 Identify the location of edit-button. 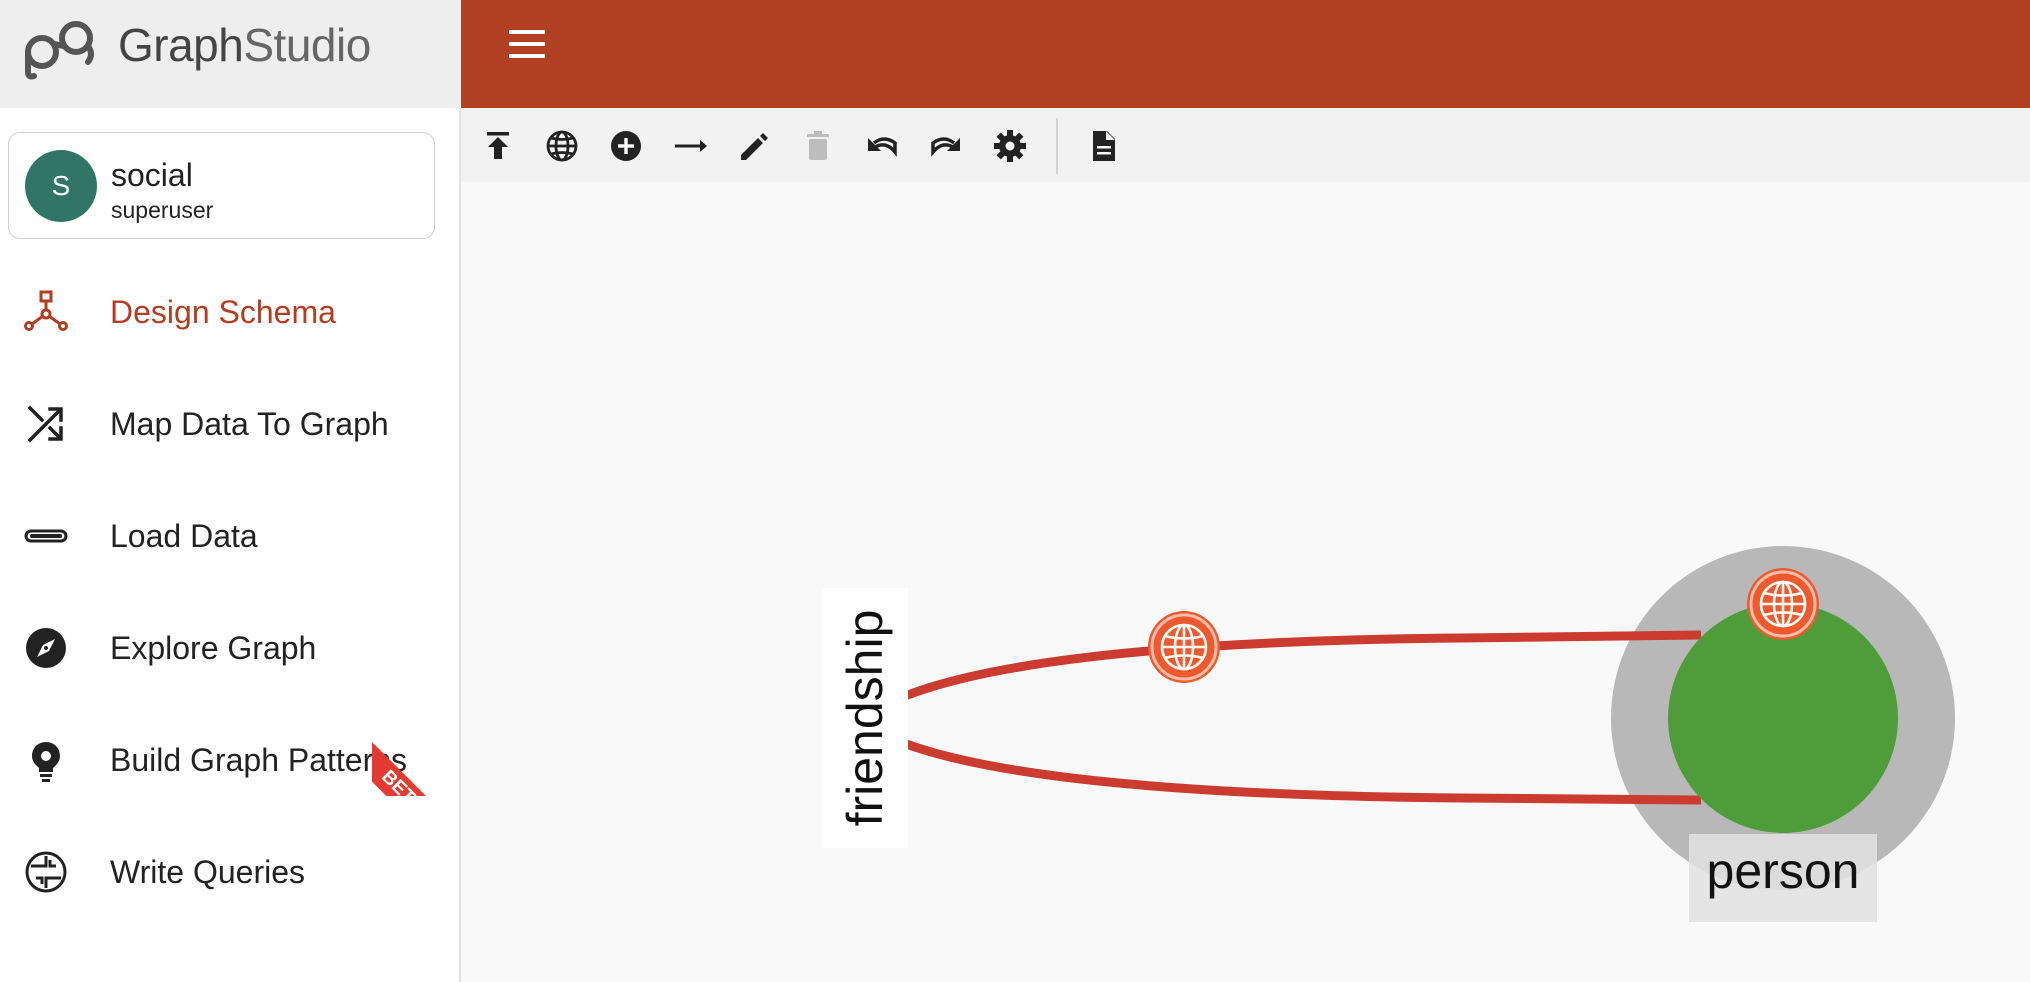
(754, 146).